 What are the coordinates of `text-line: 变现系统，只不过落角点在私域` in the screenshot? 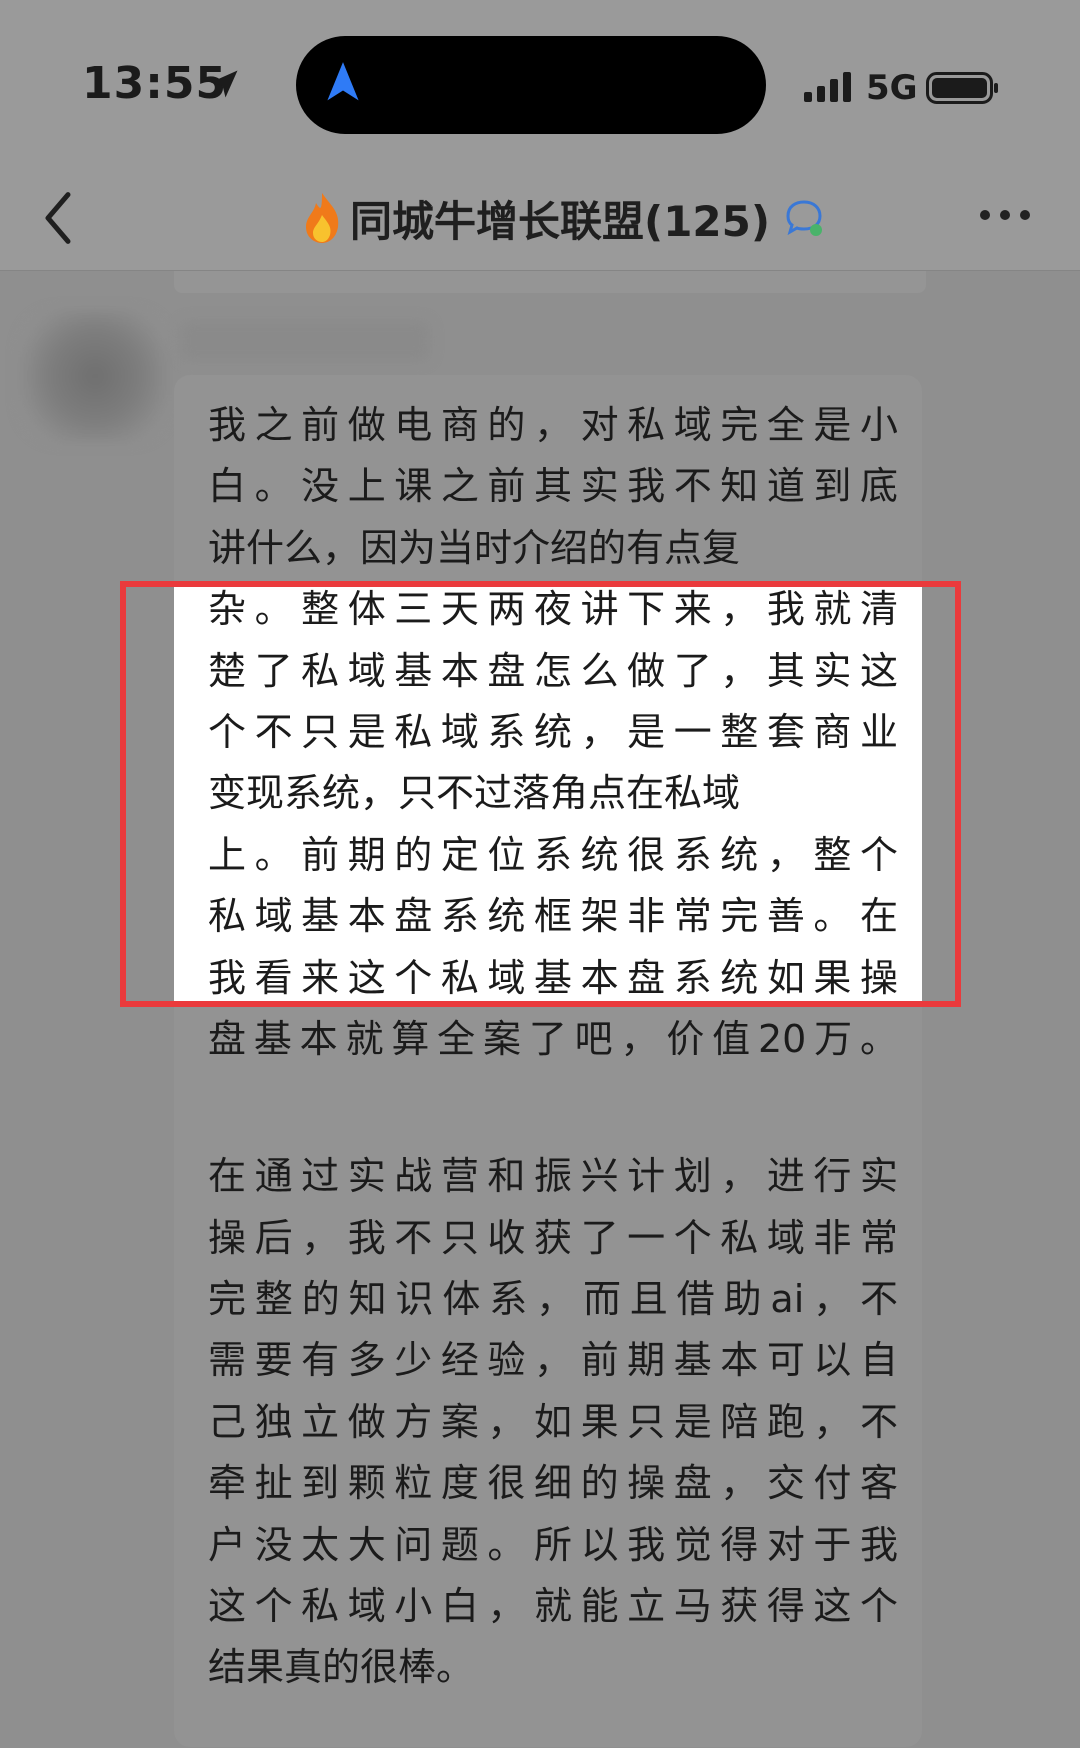 It's located at (474, 793).